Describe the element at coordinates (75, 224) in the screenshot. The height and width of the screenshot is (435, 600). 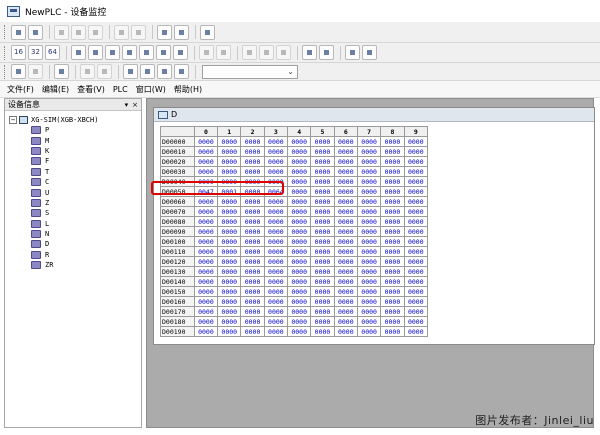
I see `tree-item-l: L` at that location.